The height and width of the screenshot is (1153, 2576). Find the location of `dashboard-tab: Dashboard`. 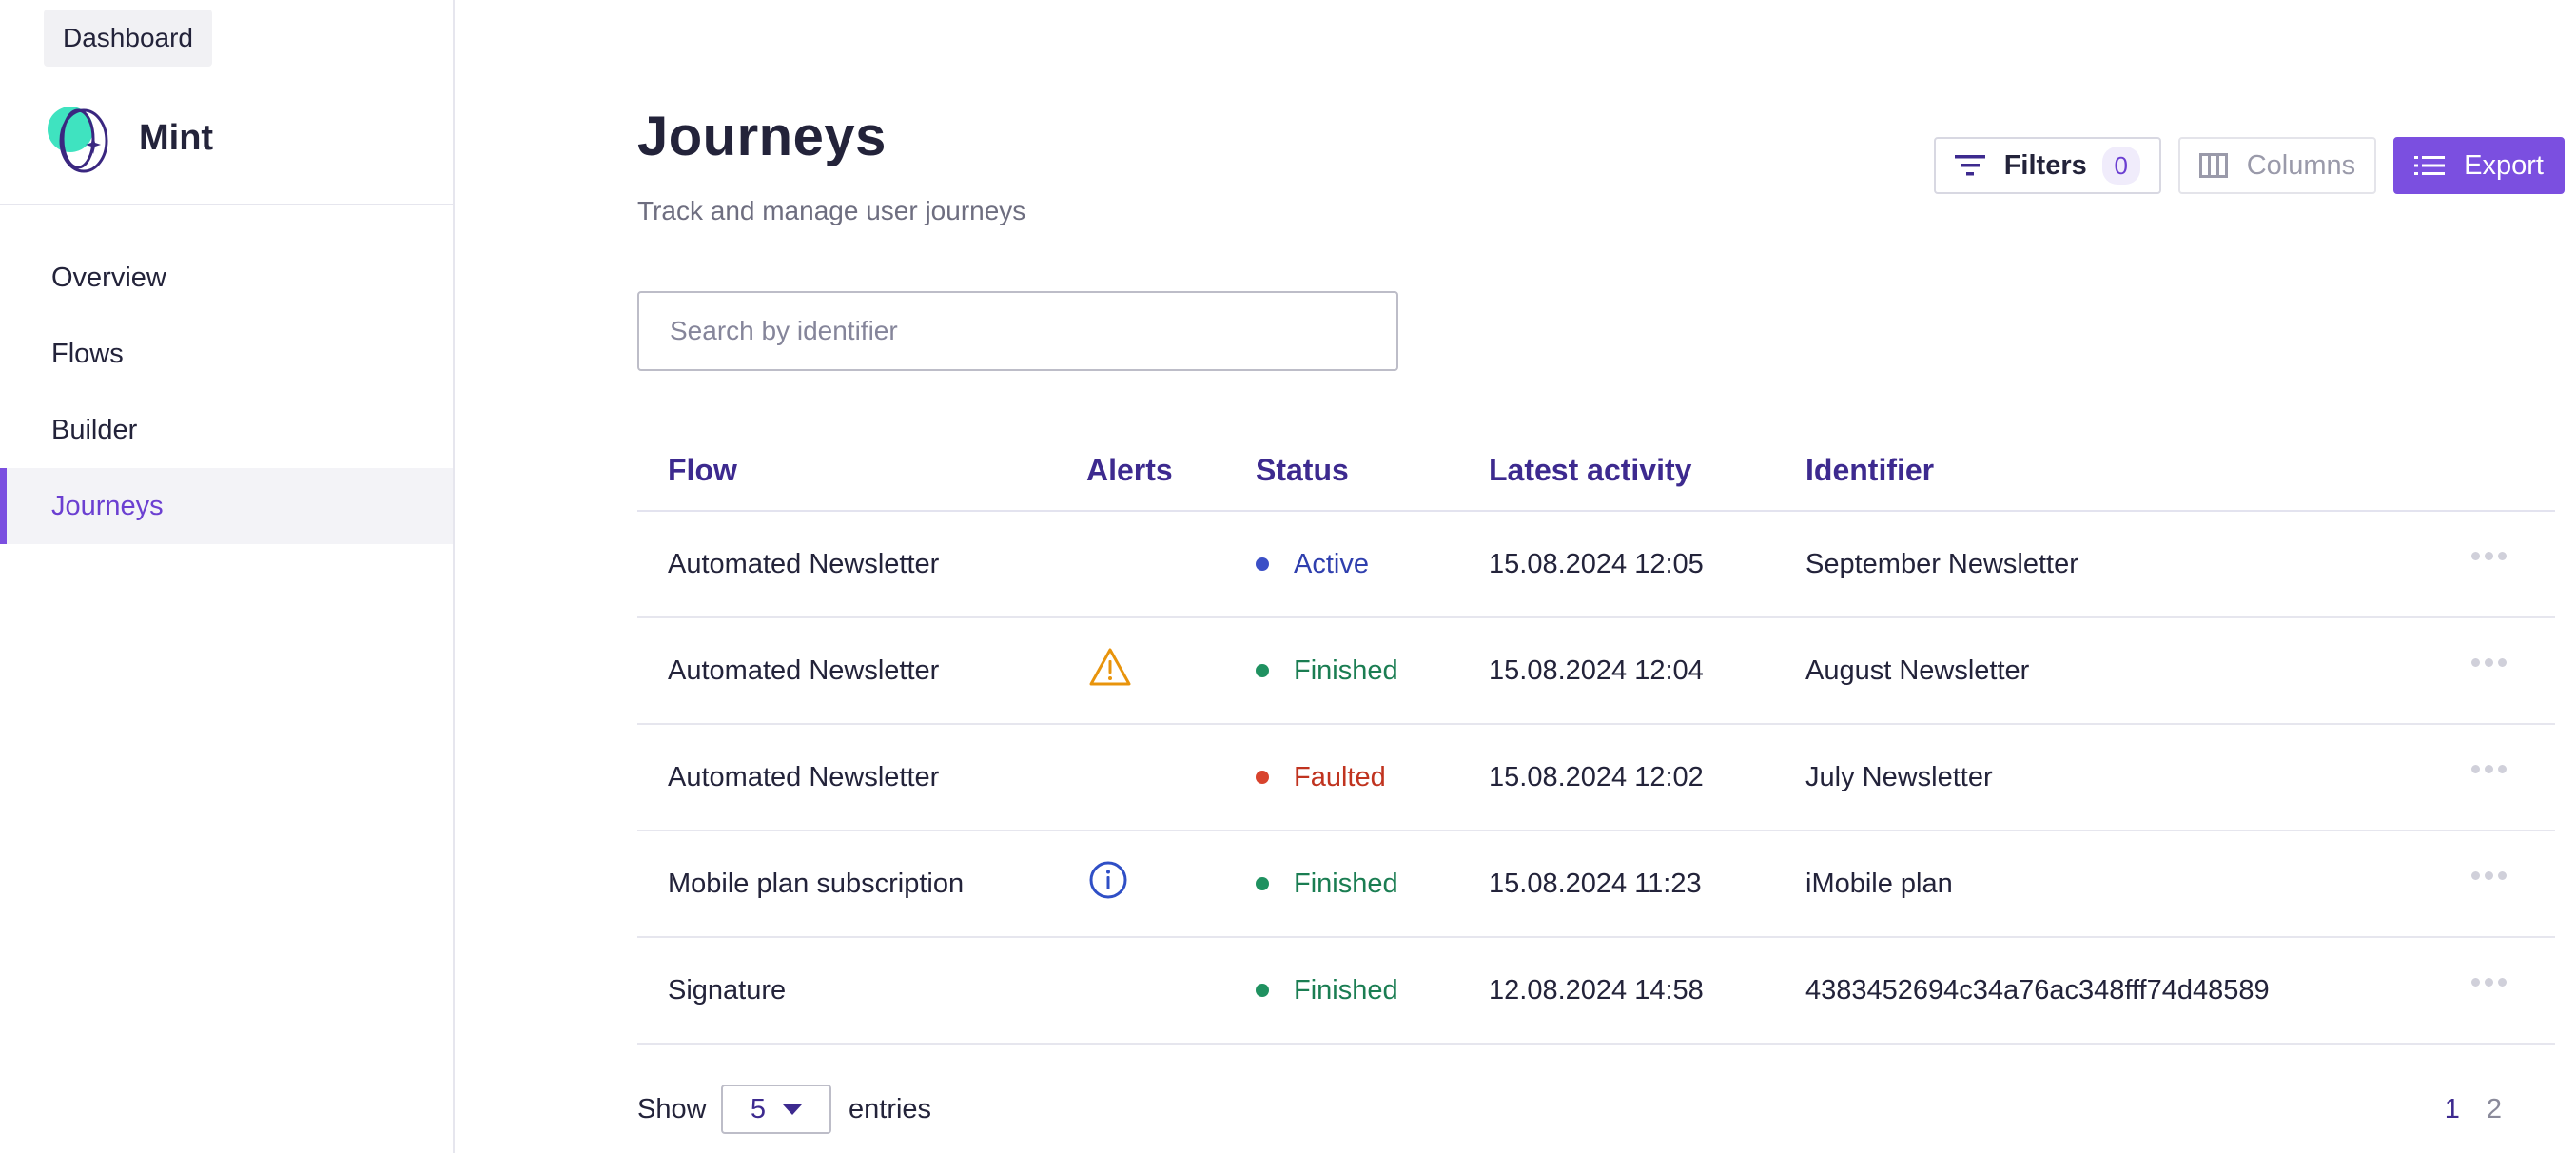

dashboard-tab: Dashboard is located at coordinates (128, 38).